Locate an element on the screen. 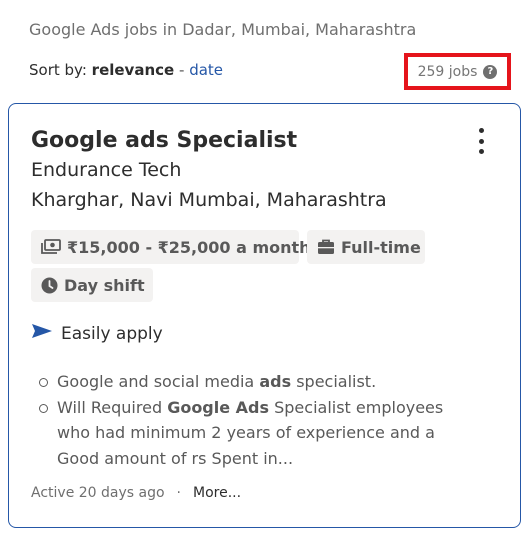 This screenshot has height=539, width=529. job-title: Google ads Specialist is located at coordinates (164, 140).